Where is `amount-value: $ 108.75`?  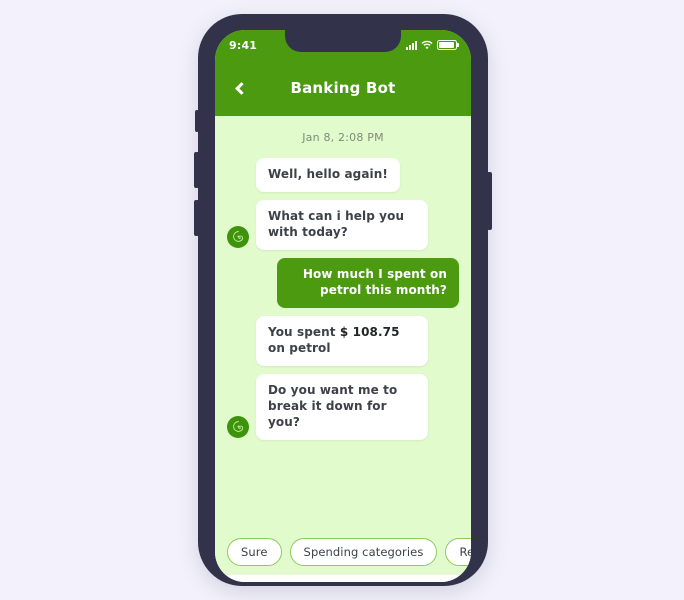 amount-value: $ 108.75 is located at coordinates (369, 331).